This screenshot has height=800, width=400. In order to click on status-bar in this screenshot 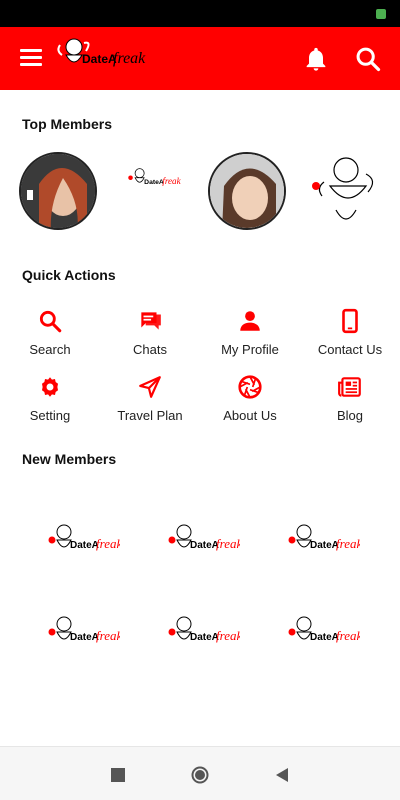, I will do `click(200, 13)`.